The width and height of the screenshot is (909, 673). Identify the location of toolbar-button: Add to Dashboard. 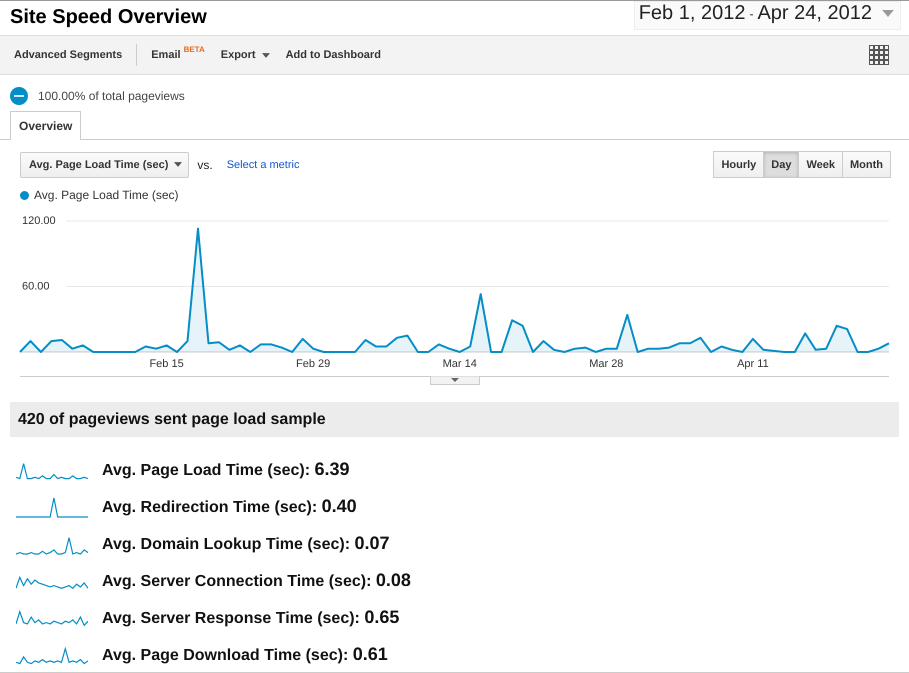
(333, 55).